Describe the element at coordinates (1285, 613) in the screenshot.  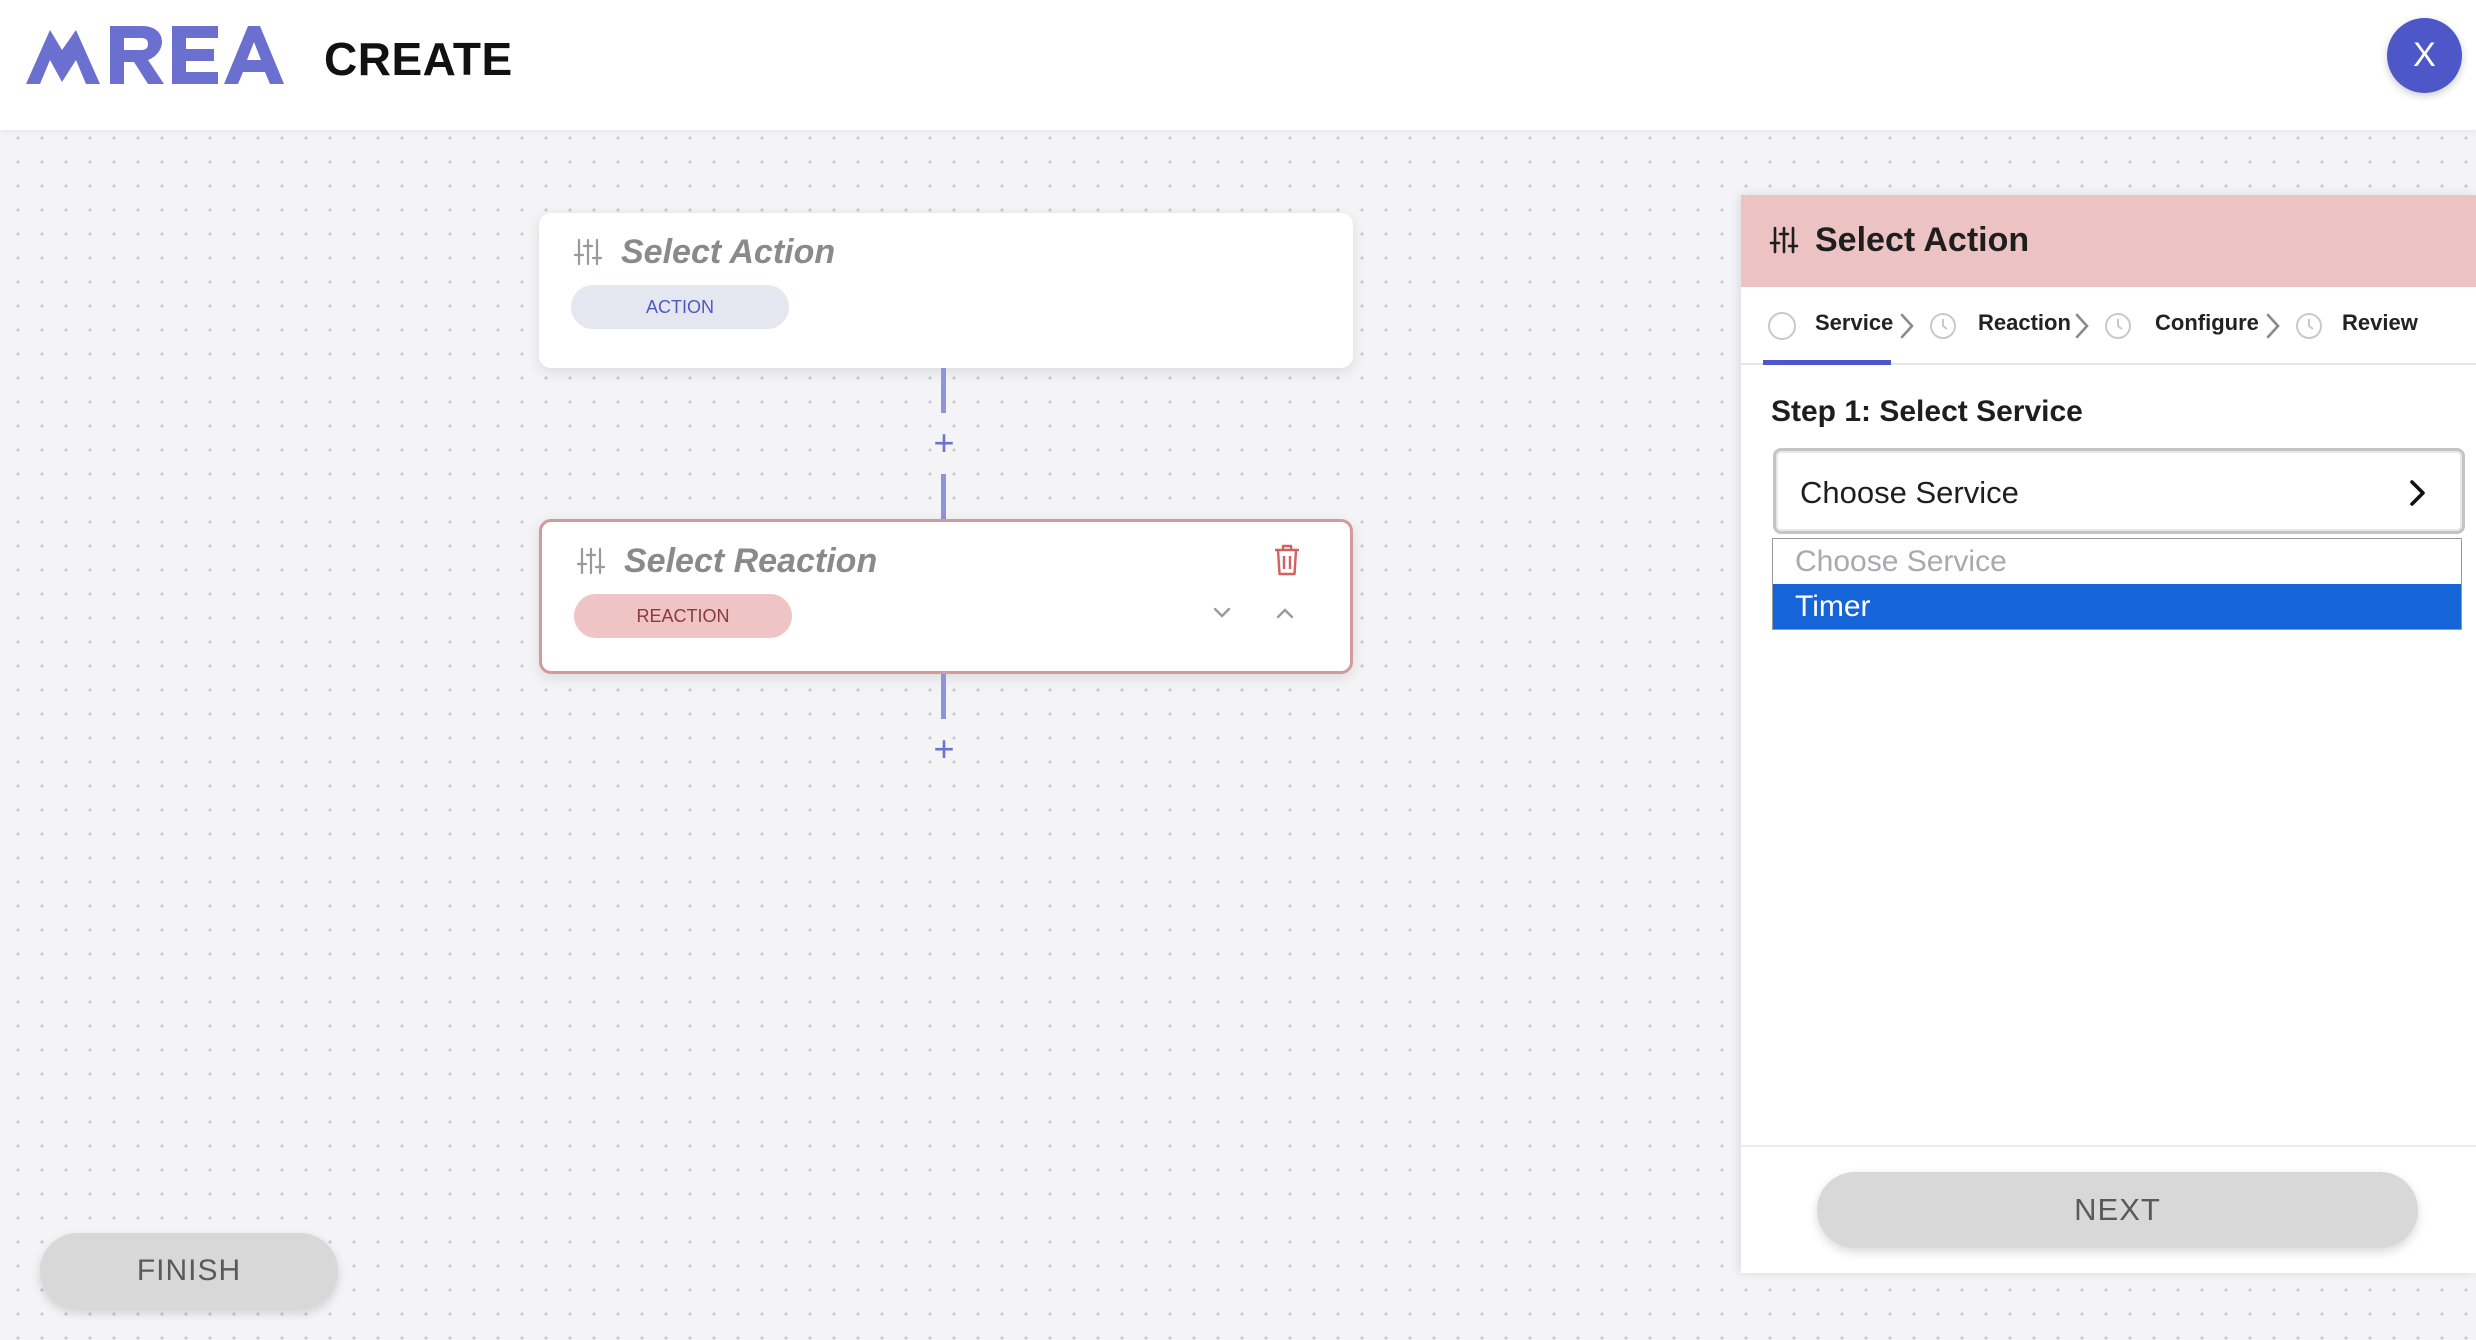
I see `chevron-up-icon` at that location.